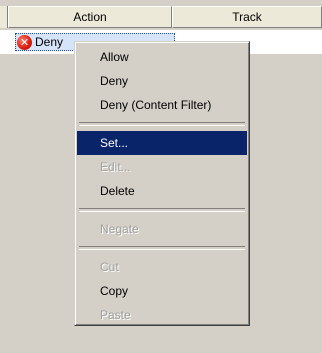 This screenshot has height=353, width=322. Describe the element at coordinates (4, 17) in the screenshot. I see `header-left-edge` at that location.